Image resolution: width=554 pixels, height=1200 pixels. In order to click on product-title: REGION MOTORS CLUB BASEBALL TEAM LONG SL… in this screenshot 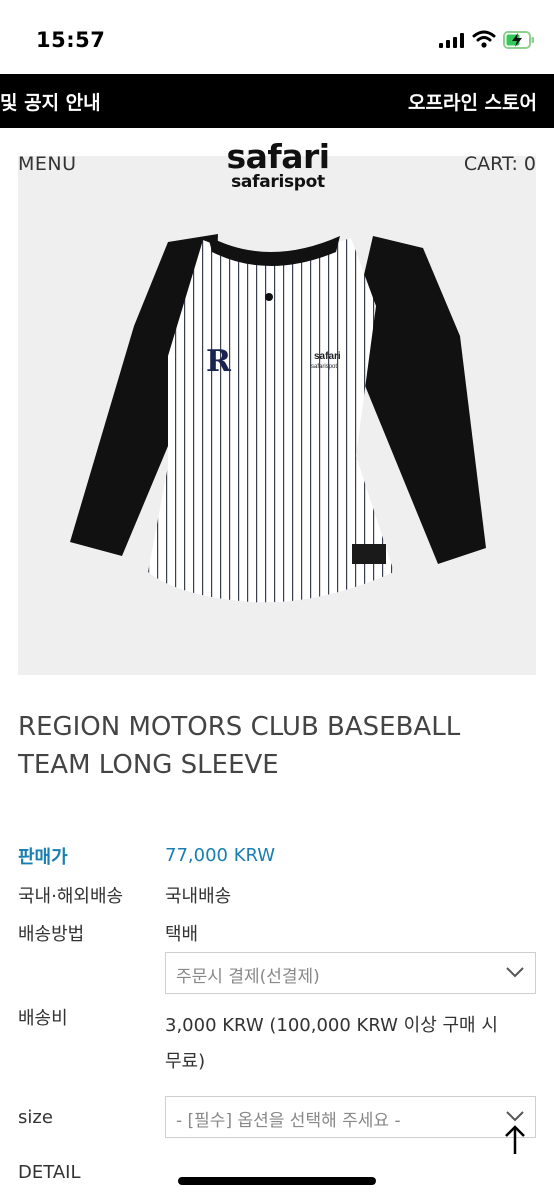, I will do `click(239, 746)`.